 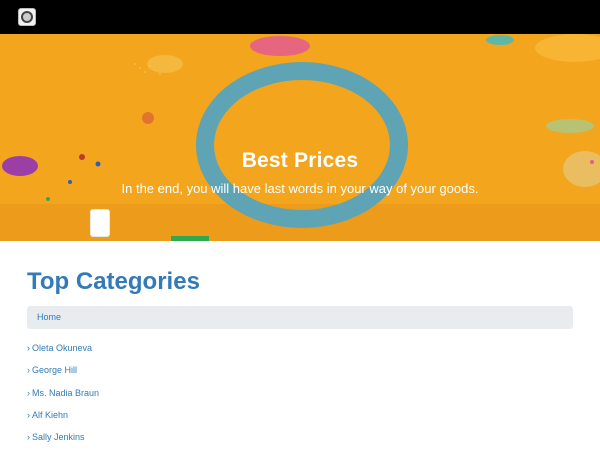 What do you see at coordinates (300, 317) in the screenshot?
I see `breadcrumb: Home` at bounding box center [300, 317].